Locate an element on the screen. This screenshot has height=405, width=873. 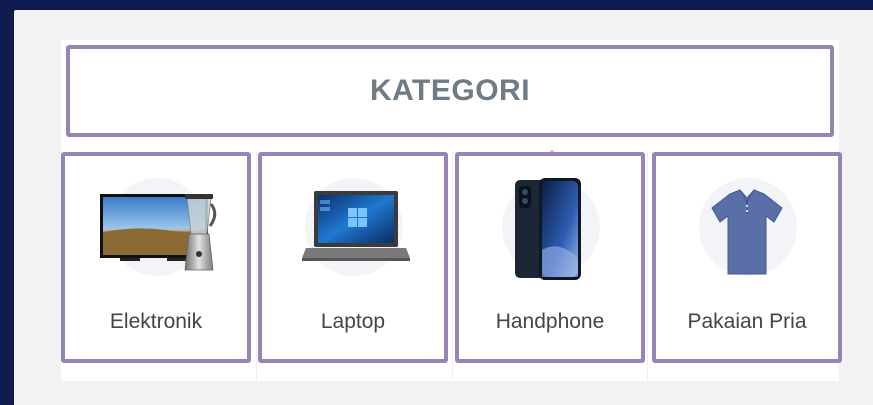
category-title: KATEGORI is located at coordinates (450, 90).